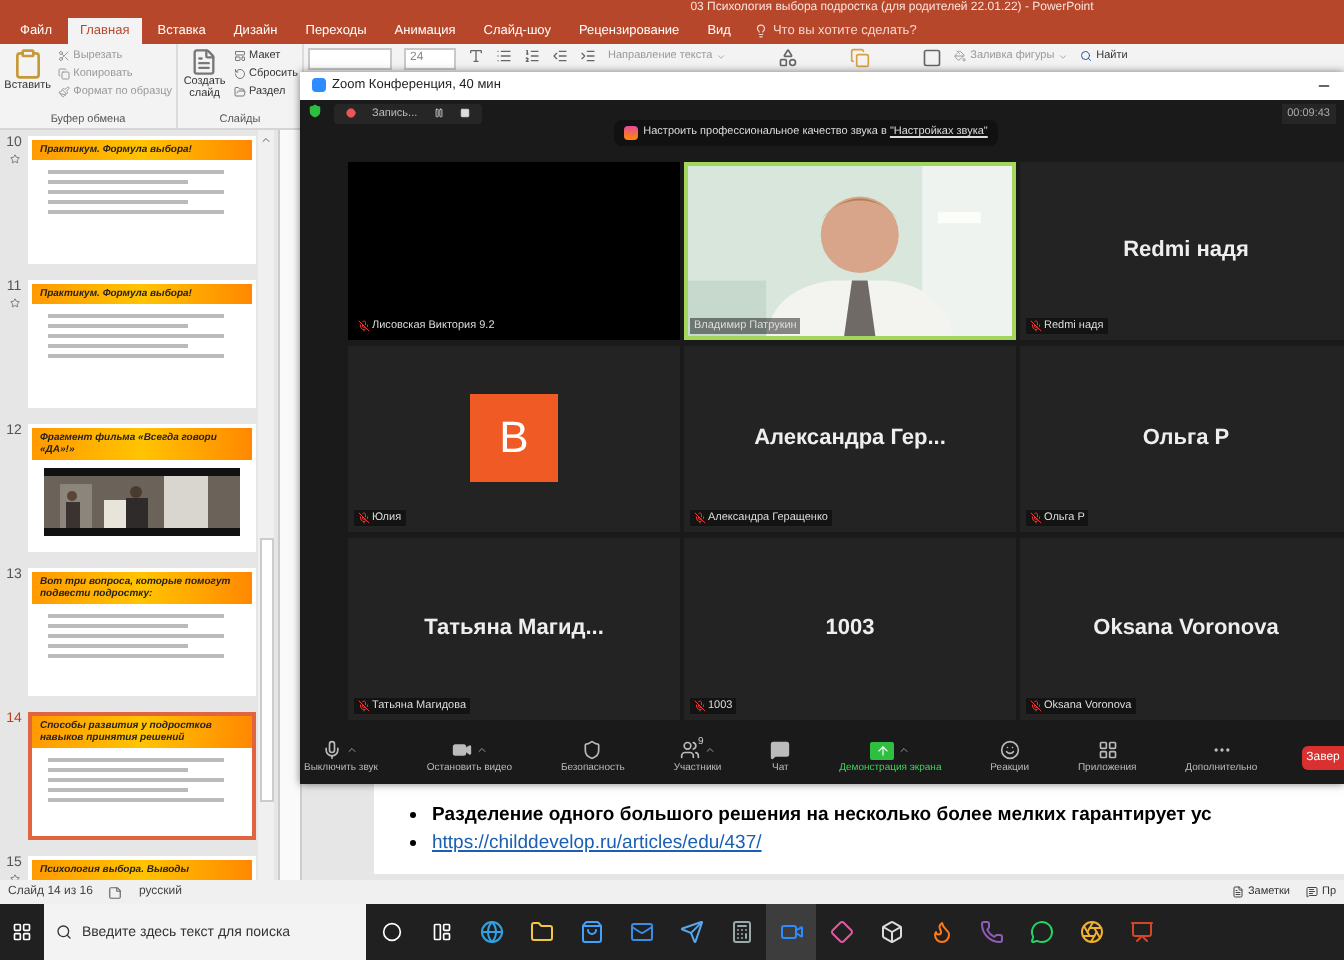 The width and height of the screenshot is (1344, 960). I want to click on layout-icon, so click(239, 56).